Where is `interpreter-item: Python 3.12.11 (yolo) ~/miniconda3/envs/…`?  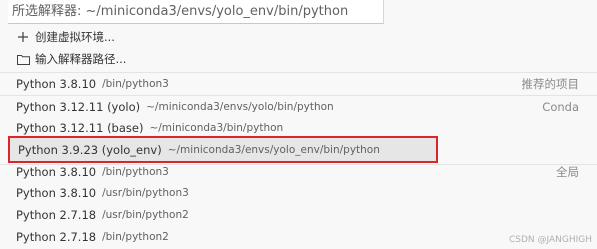
interpreter-item: Python 3.12.11 (yolo) ~/miniconda3/envs/… is located at coordinates (298, 107).